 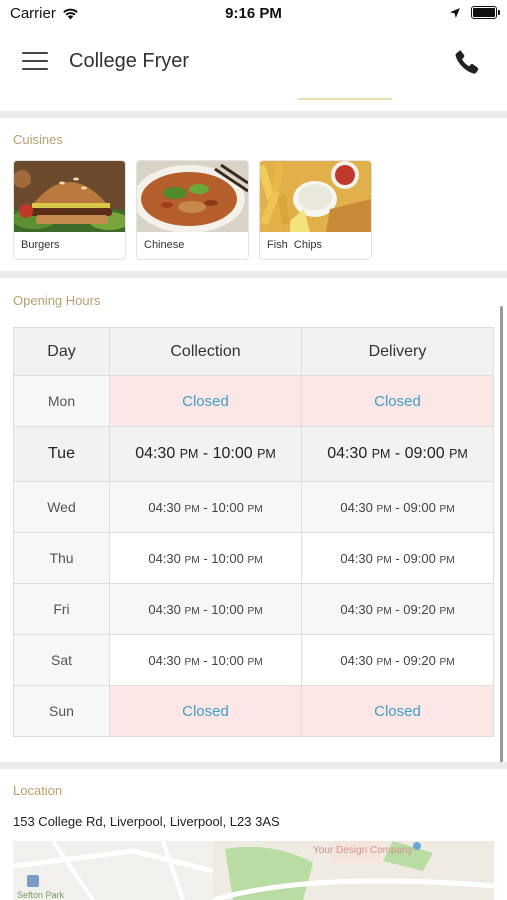 What do you see at coordinates (192, 196) in the screenshot?
I see `chinese-food-image` at bounding box center [192, 196].